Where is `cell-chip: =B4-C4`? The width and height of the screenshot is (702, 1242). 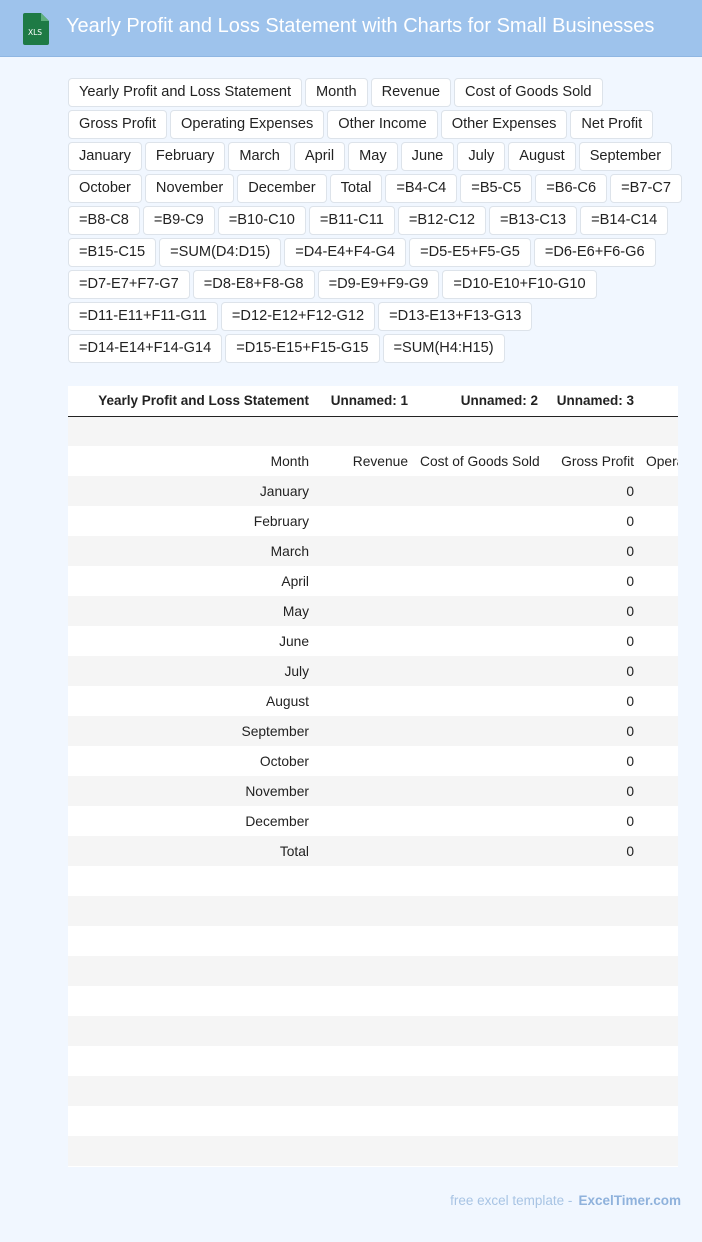
cell-chip: =B4-C4 is located at coordinates (421, 188).